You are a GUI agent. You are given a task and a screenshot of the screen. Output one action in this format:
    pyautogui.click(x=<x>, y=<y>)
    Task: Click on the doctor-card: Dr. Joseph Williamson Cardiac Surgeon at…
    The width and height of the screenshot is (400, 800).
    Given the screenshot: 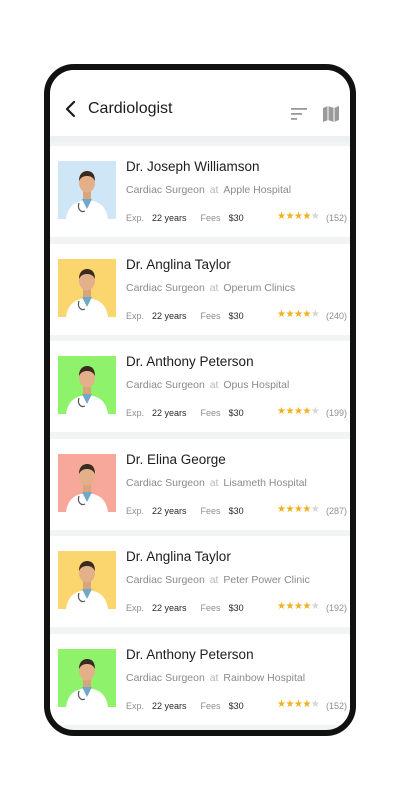 What is the action you would take?
    pyautogui.click(x=200, y=191)
    